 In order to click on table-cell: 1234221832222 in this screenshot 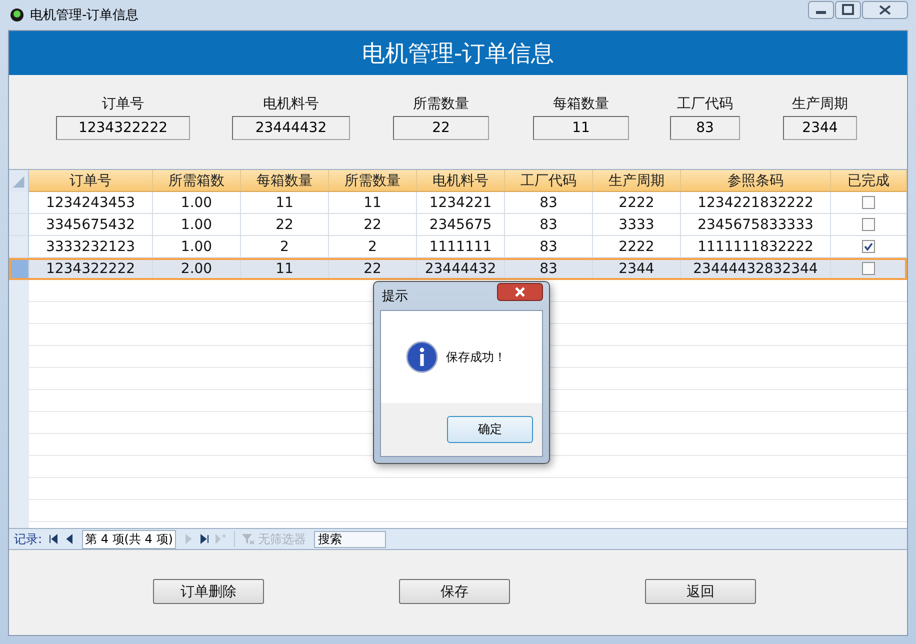, I will do `click(756, 202)`.